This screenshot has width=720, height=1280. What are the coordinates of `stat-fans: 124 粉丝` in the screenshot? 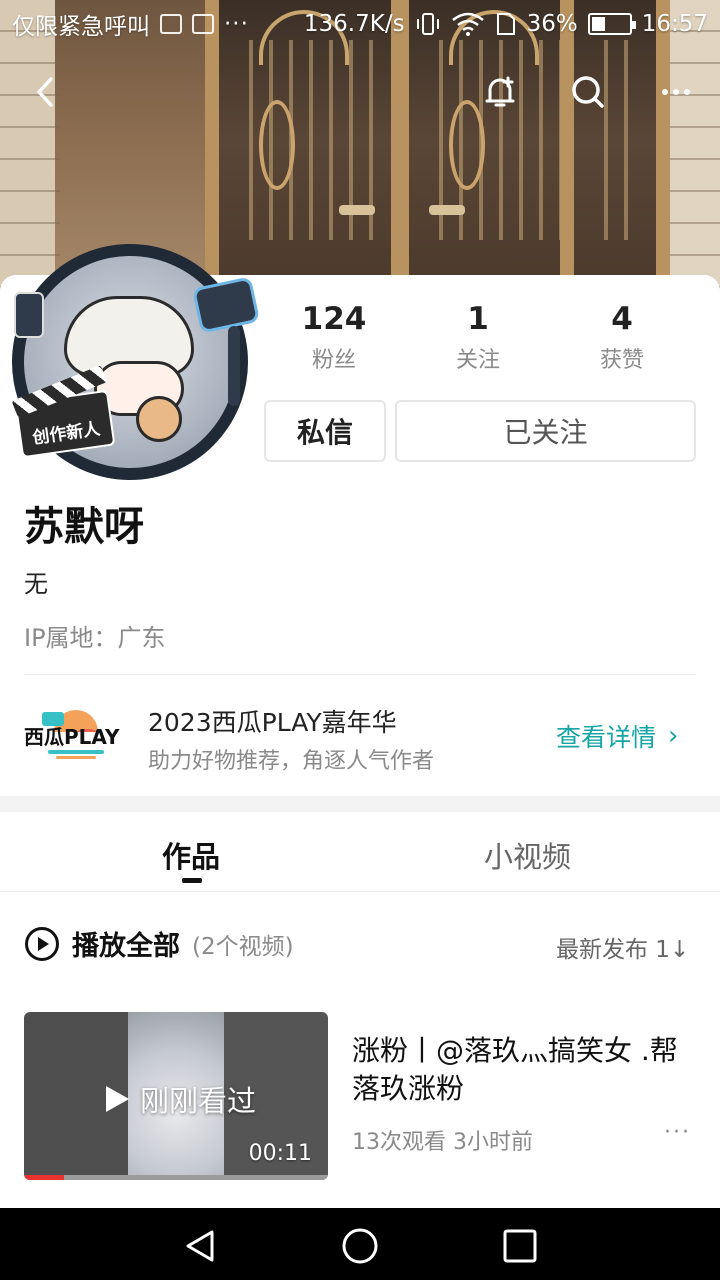 It's located at (334, 337).